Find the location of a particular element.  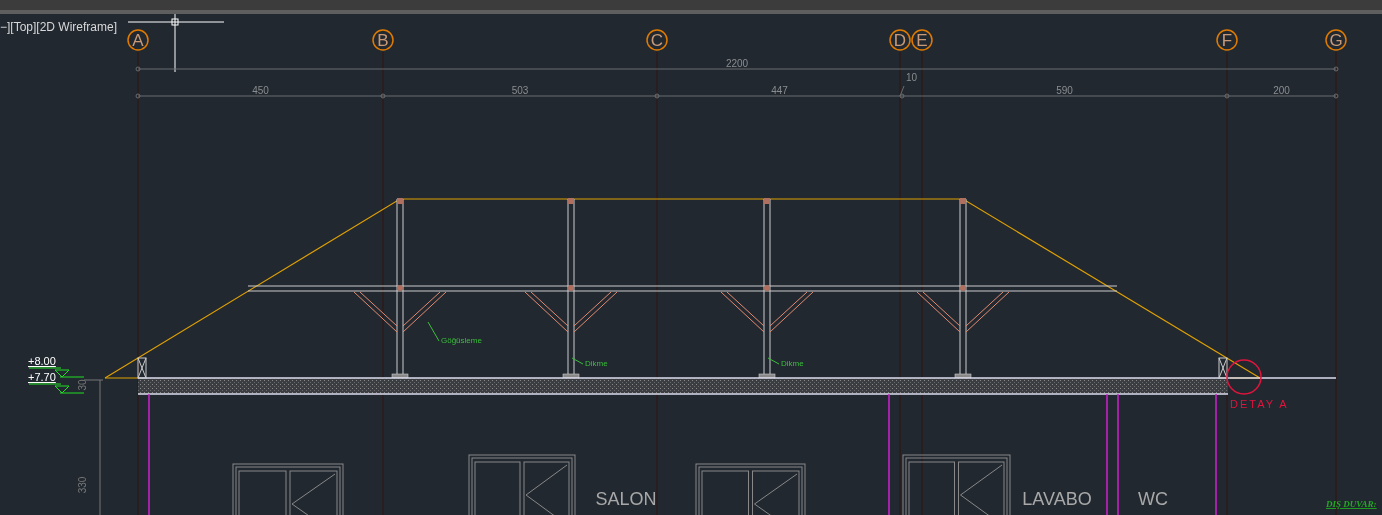

viewport-controls-label: −][Top][2D Wireframe] is located at coordinates (59, 27).